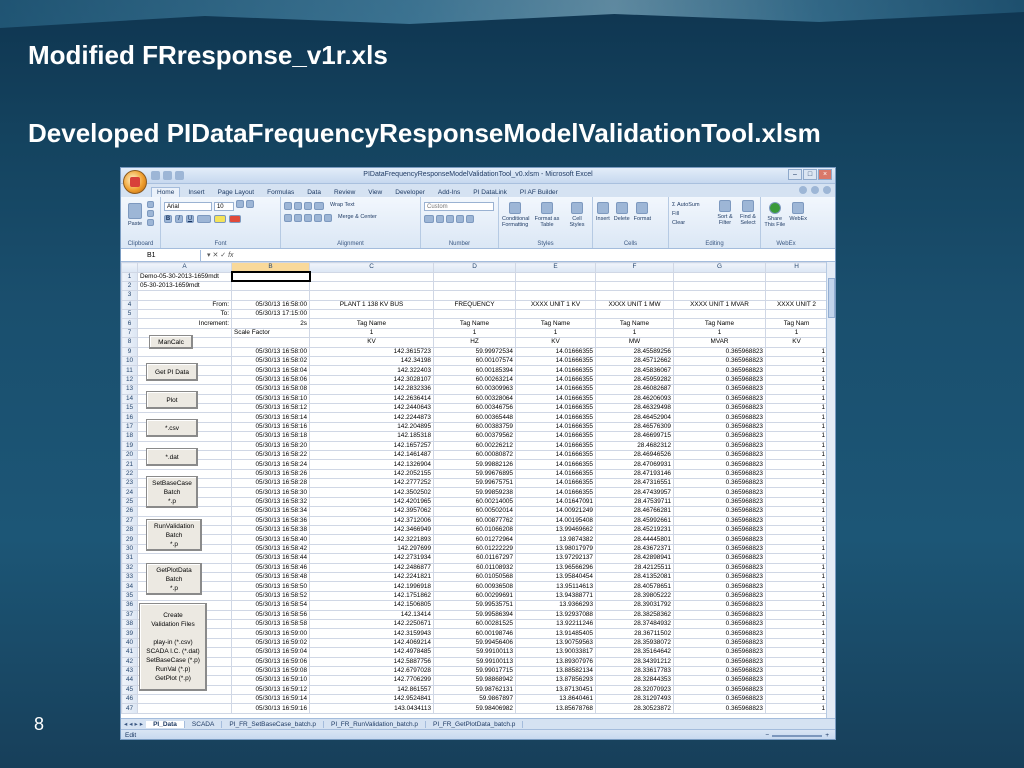 The height and width of the screenshot is (768, 1024). I want to click on cell: 05/30/13 16:58:04, so click(270, 370).